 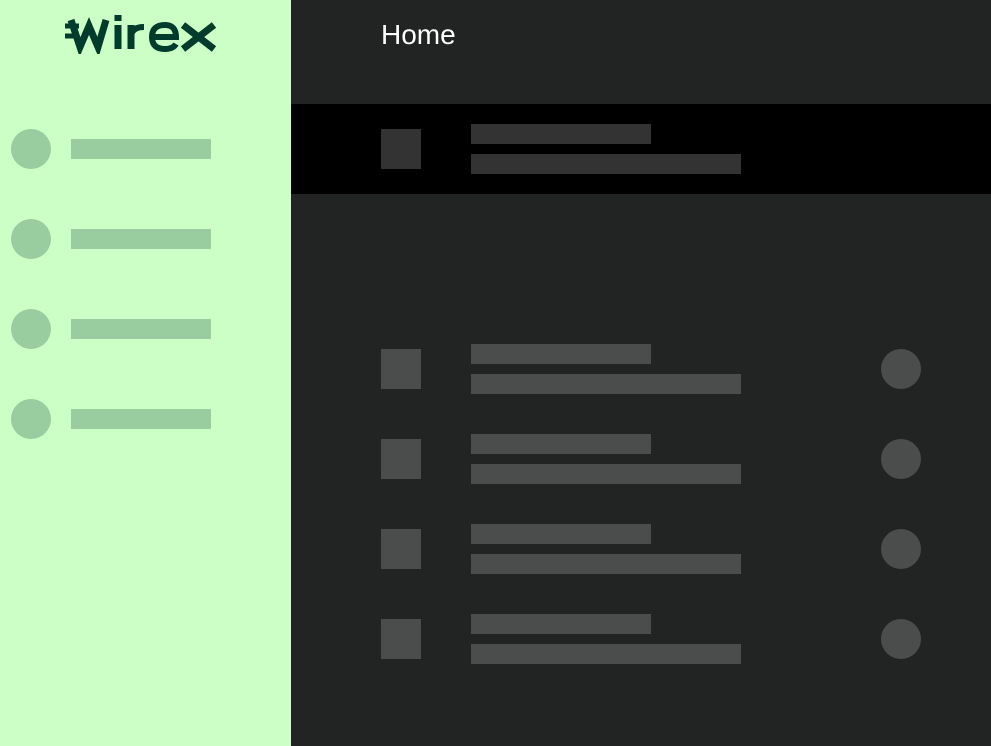 What do you see at coordinates (401, 149) in the screenshot?
I see `featured-thumbnail-placeholder` at bounding box center [401, 149].